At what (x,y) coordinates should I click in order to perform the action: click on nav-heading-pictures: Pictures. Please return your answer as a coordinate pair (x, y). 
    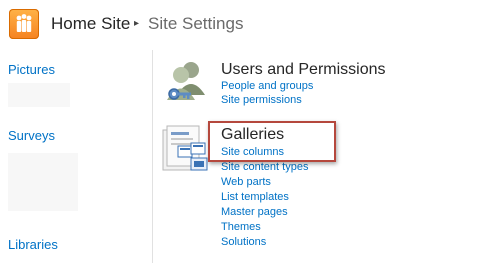
    Looking at the image, I should click on (31, 69).